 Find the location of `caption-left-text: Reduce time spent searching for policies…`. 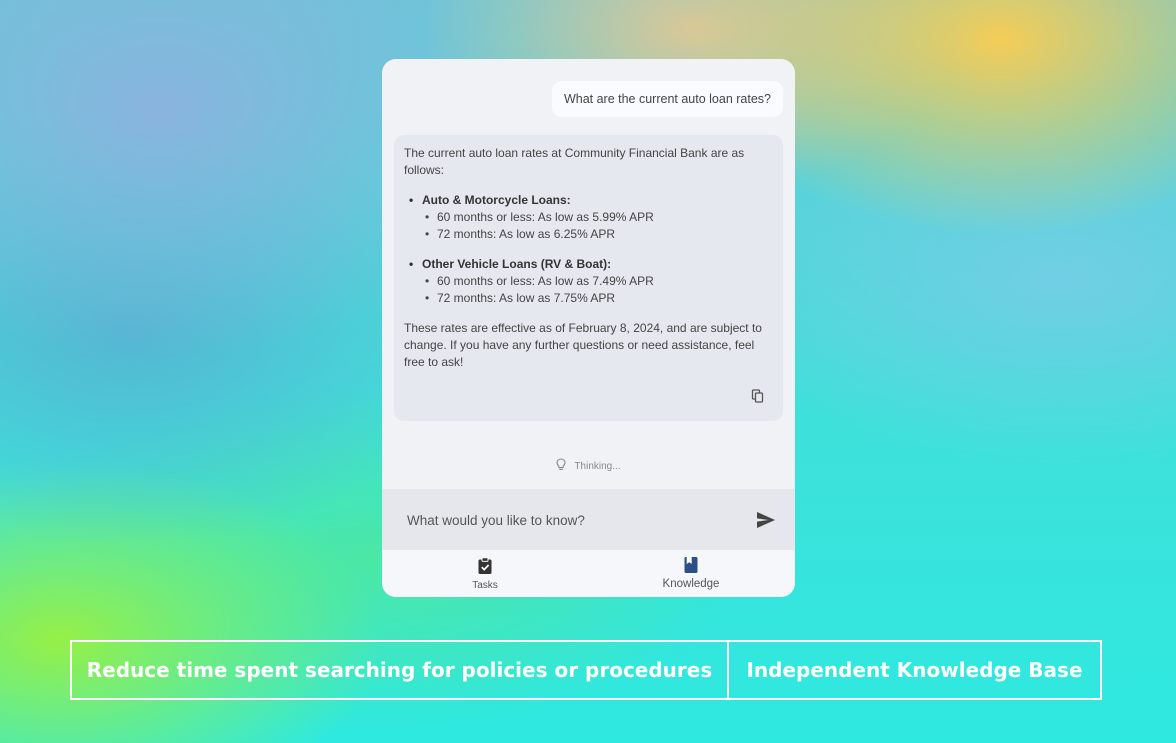

caption-left-text: Reduce time spent searching for policies… is located at coordinates (399, 670).